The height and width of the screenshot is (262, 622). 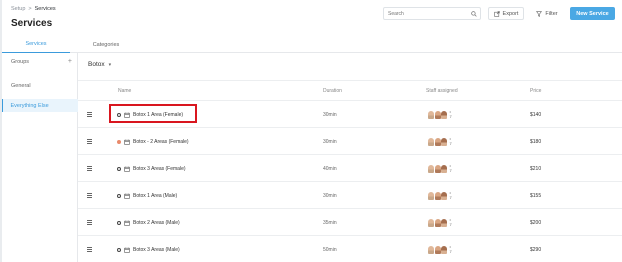 I want to click on service-price: $200, so click(x=536, y=222).